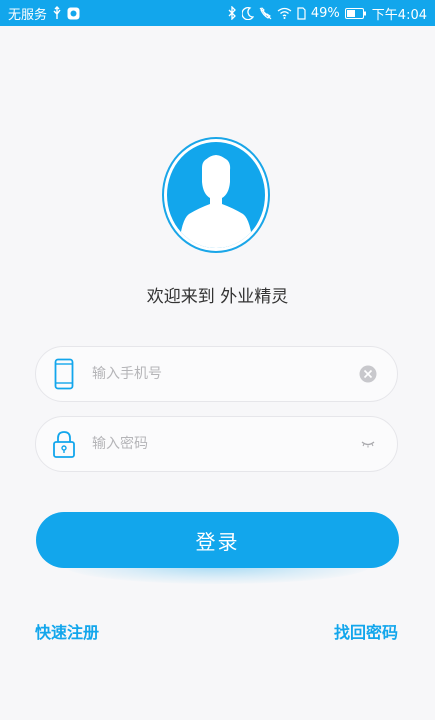  I want to click on wifi-icon, so click(284, 13).